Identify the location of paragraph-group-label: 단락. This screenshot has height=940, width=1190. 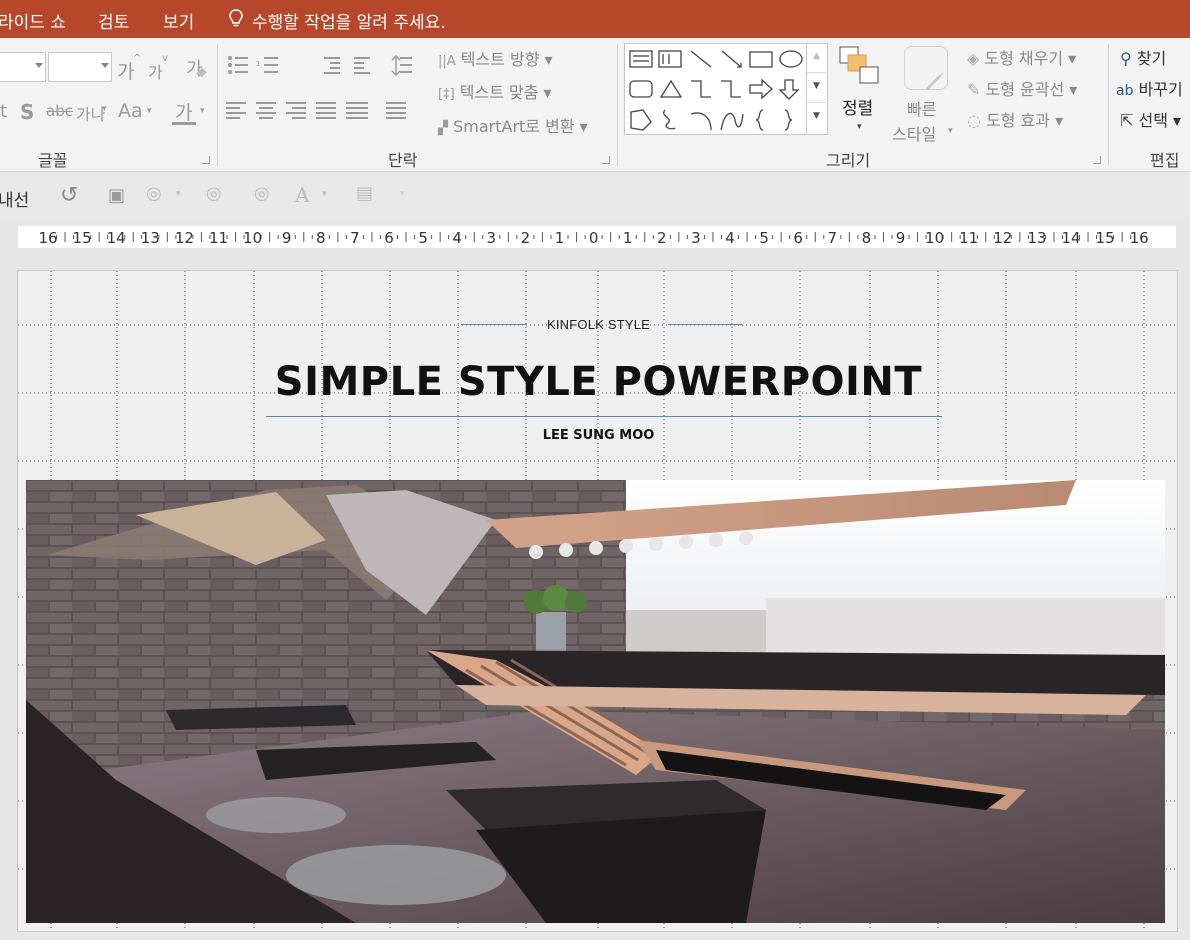
(403, 160).